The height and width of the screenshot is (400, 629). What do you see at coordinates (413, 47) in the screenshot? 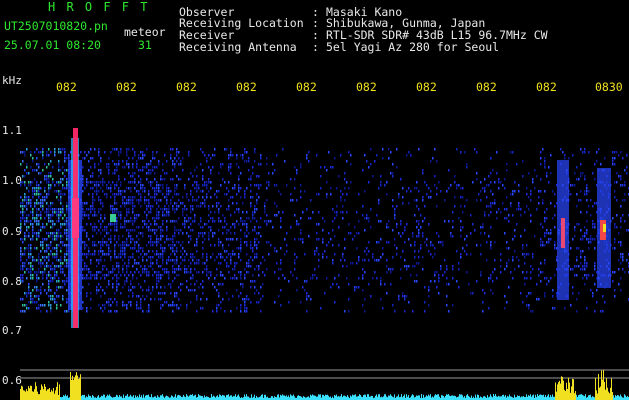
I see `info-value-antenna: 5el Yagi Az 280 for Seoul` at bounding box center [413, 47].